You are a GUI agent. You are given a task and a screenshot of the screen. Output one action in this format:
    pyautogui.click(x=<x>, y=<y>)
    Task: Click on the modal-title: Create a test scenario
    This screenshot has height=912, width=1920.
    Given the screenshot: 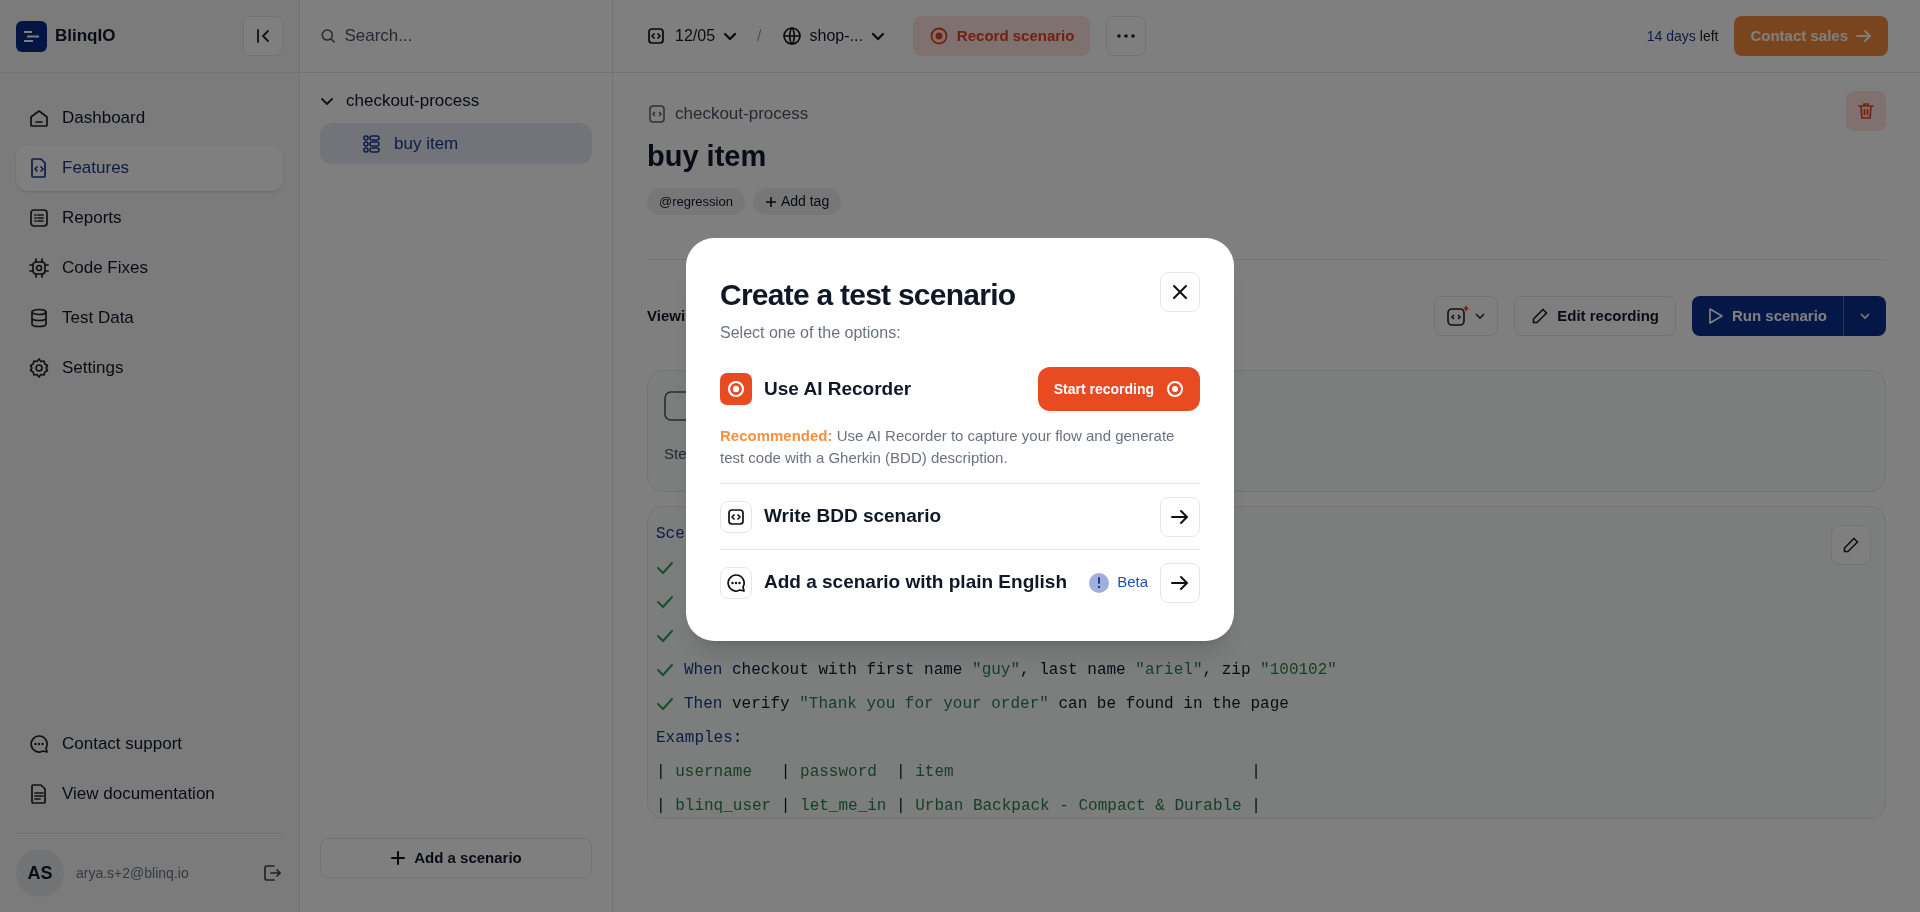 What is the action you would take?
    pyautogui.click(x=868, y=295)
    